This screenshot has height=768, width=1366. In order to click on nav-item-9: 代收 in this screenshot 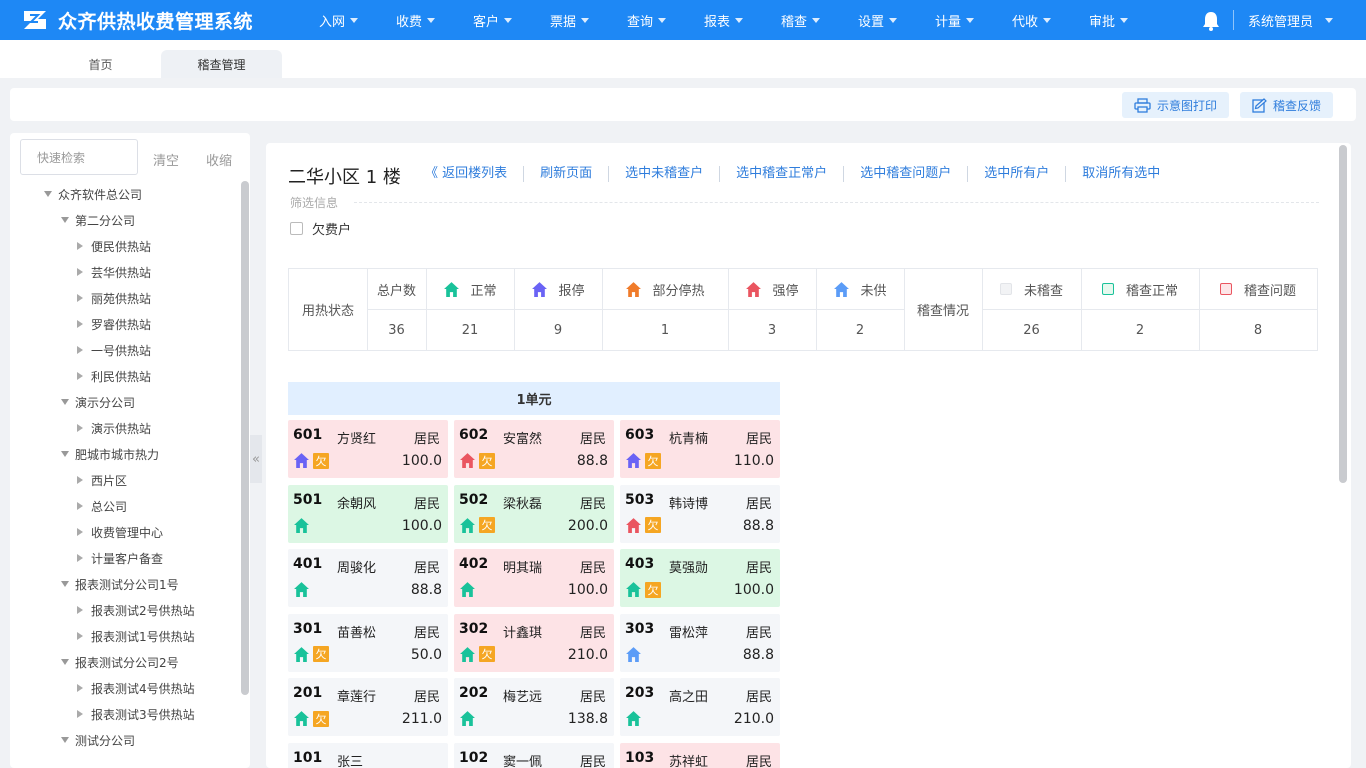, I will do `click(1031, 20)`.